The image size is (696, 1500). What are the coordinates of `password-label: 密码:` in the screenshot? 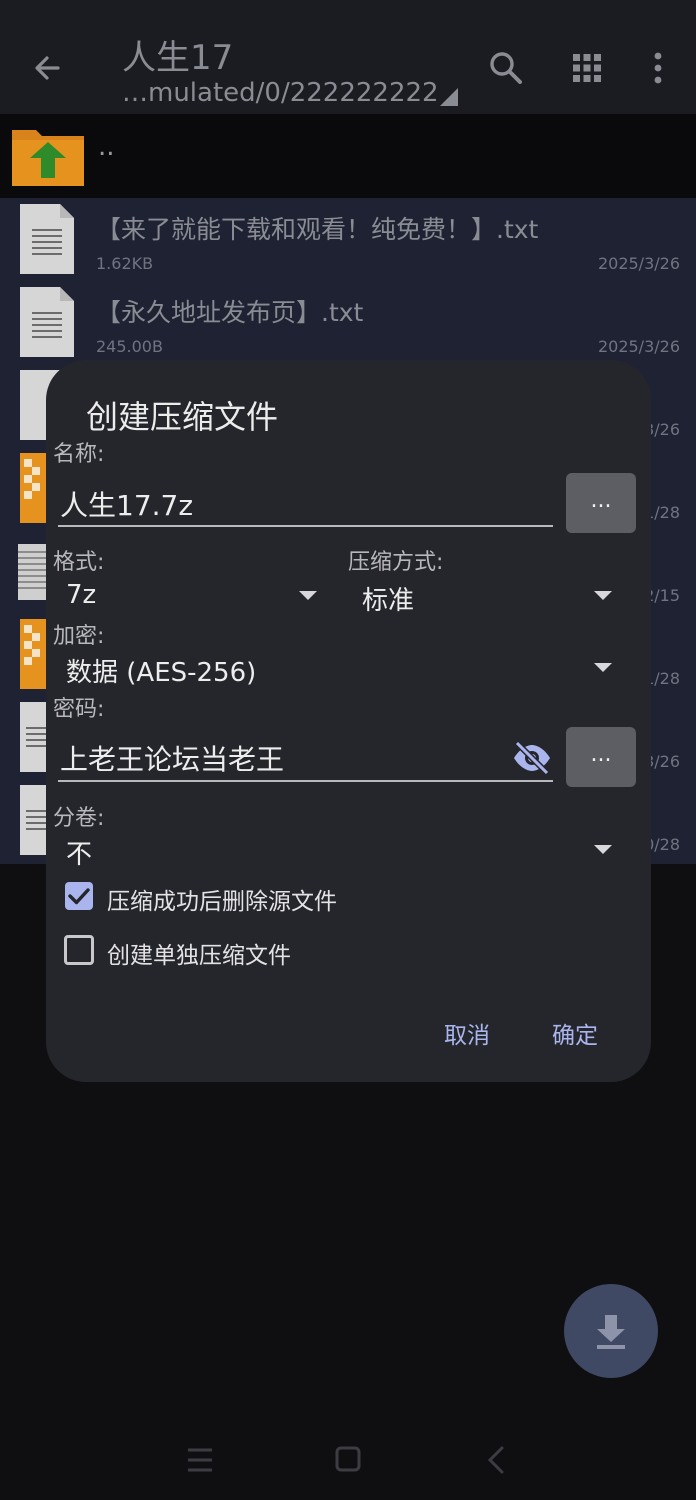 It's located at (79, 709).